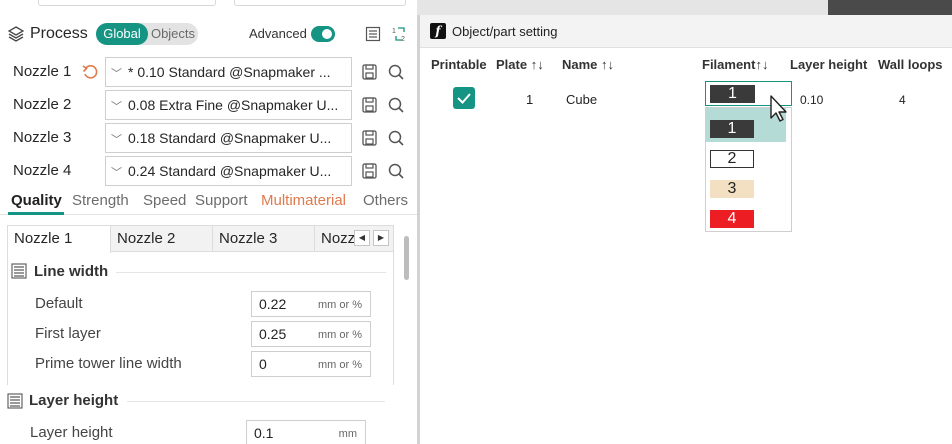 This screenshot has width=952, height=444. I want to click on column-header-label: Filament, so click(729, 64).